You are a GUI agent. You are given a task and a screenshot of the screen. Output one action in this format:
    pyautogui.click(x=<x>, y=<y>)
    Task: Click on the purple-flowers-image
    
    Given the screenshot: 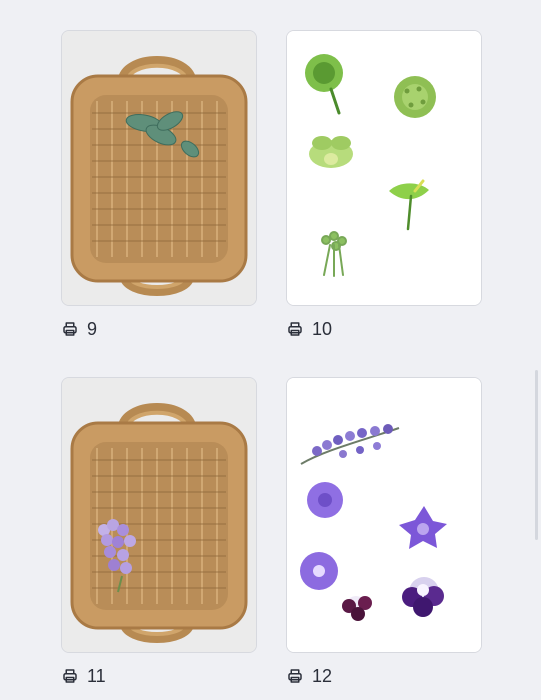 What is the action you would take?
    pyautogui.click(x=384, y=515)
    